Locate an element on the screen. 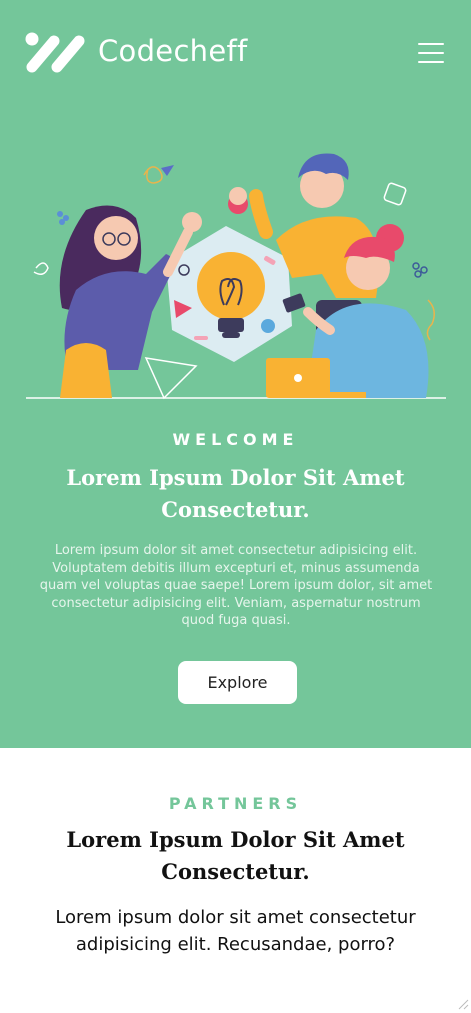 Image resolution: width=471 pixels, height=1013 pixels. explore-button: Explore is located at coordinates (237, 682).